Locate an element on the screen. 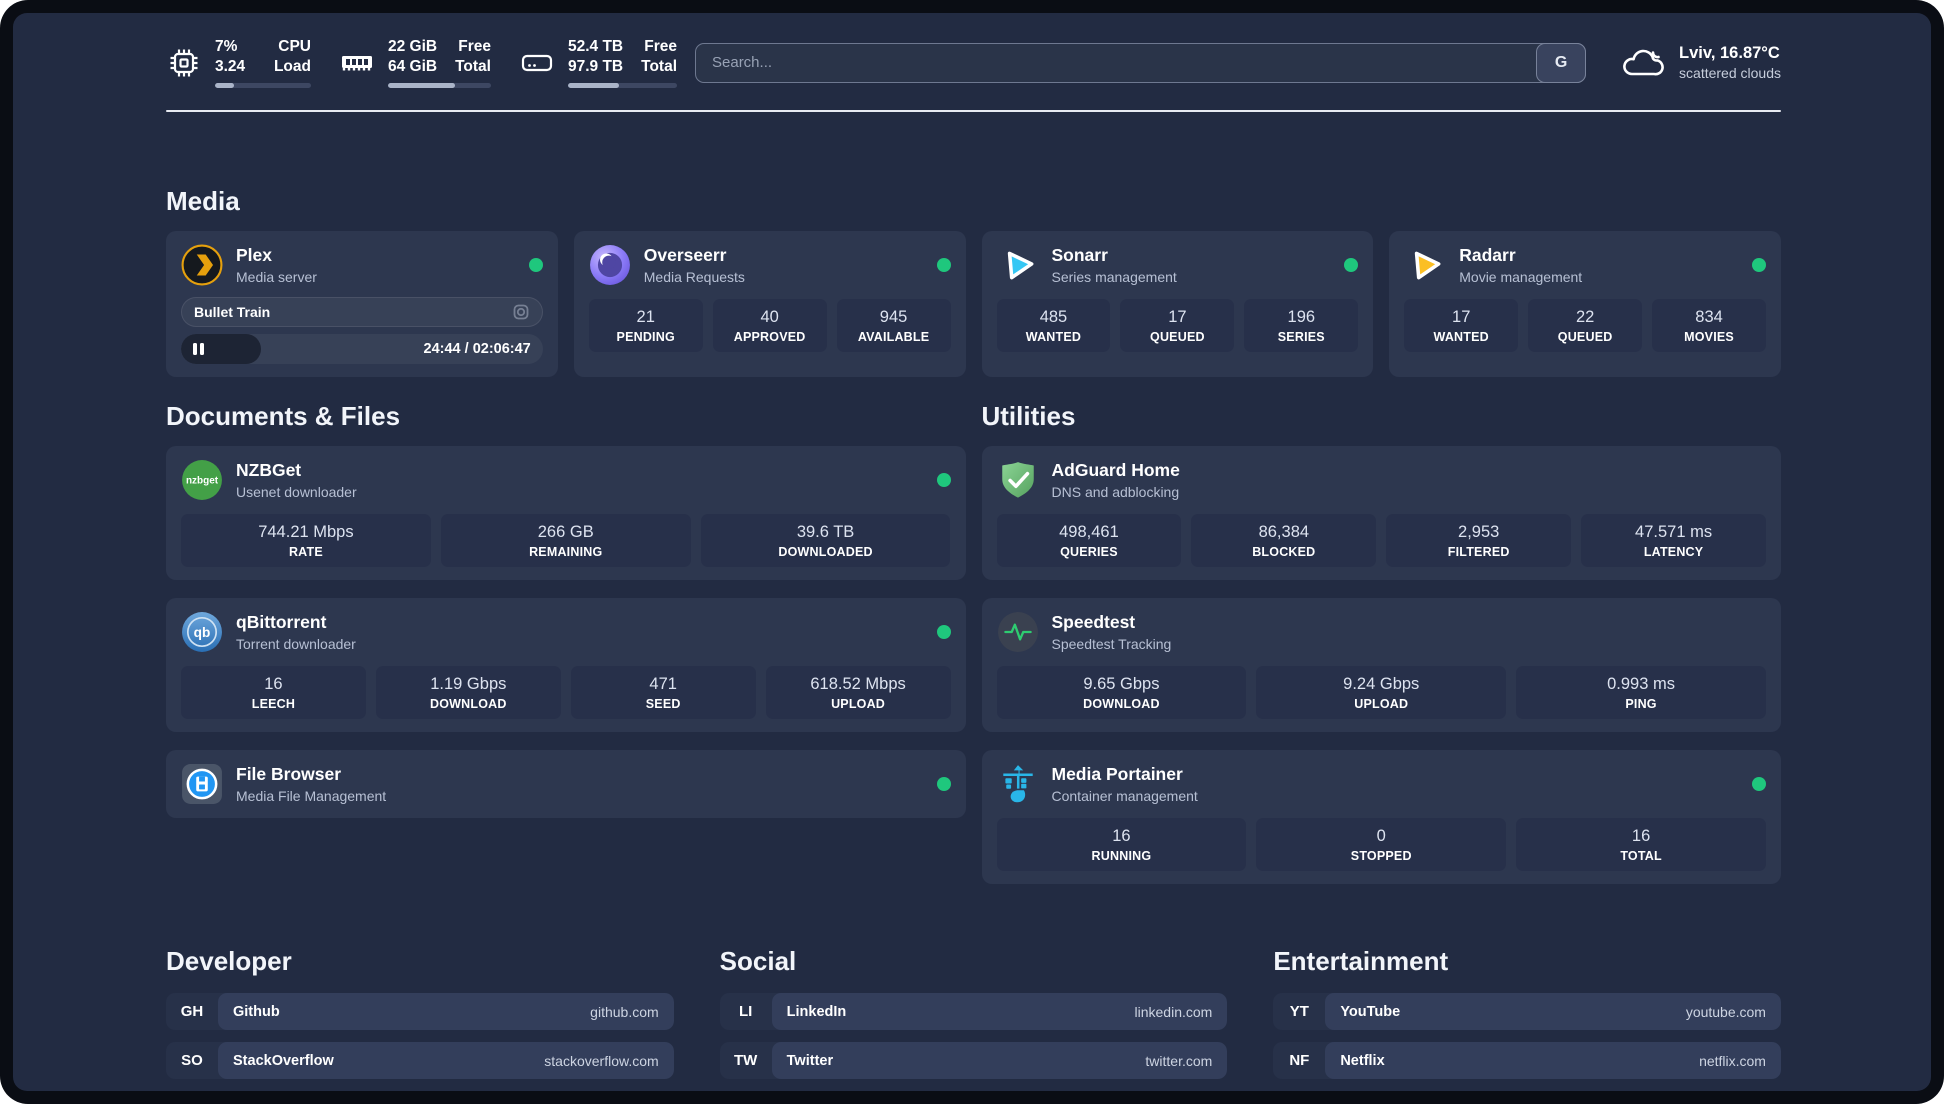  bookmark-url: stackoverflow.com is located at coordinates (601, 1060).